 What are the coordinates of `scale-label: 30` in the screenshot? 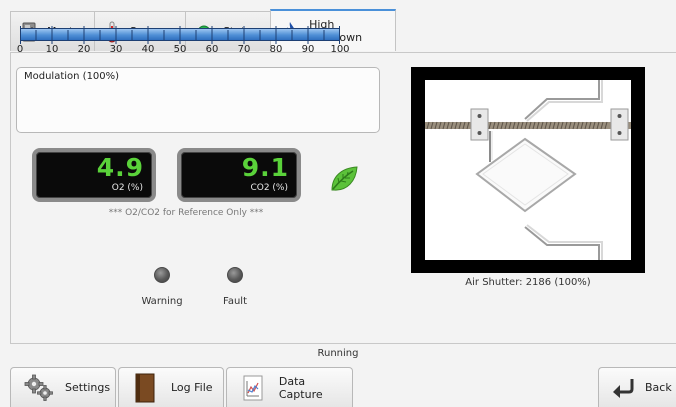 It's located at (116, 49).